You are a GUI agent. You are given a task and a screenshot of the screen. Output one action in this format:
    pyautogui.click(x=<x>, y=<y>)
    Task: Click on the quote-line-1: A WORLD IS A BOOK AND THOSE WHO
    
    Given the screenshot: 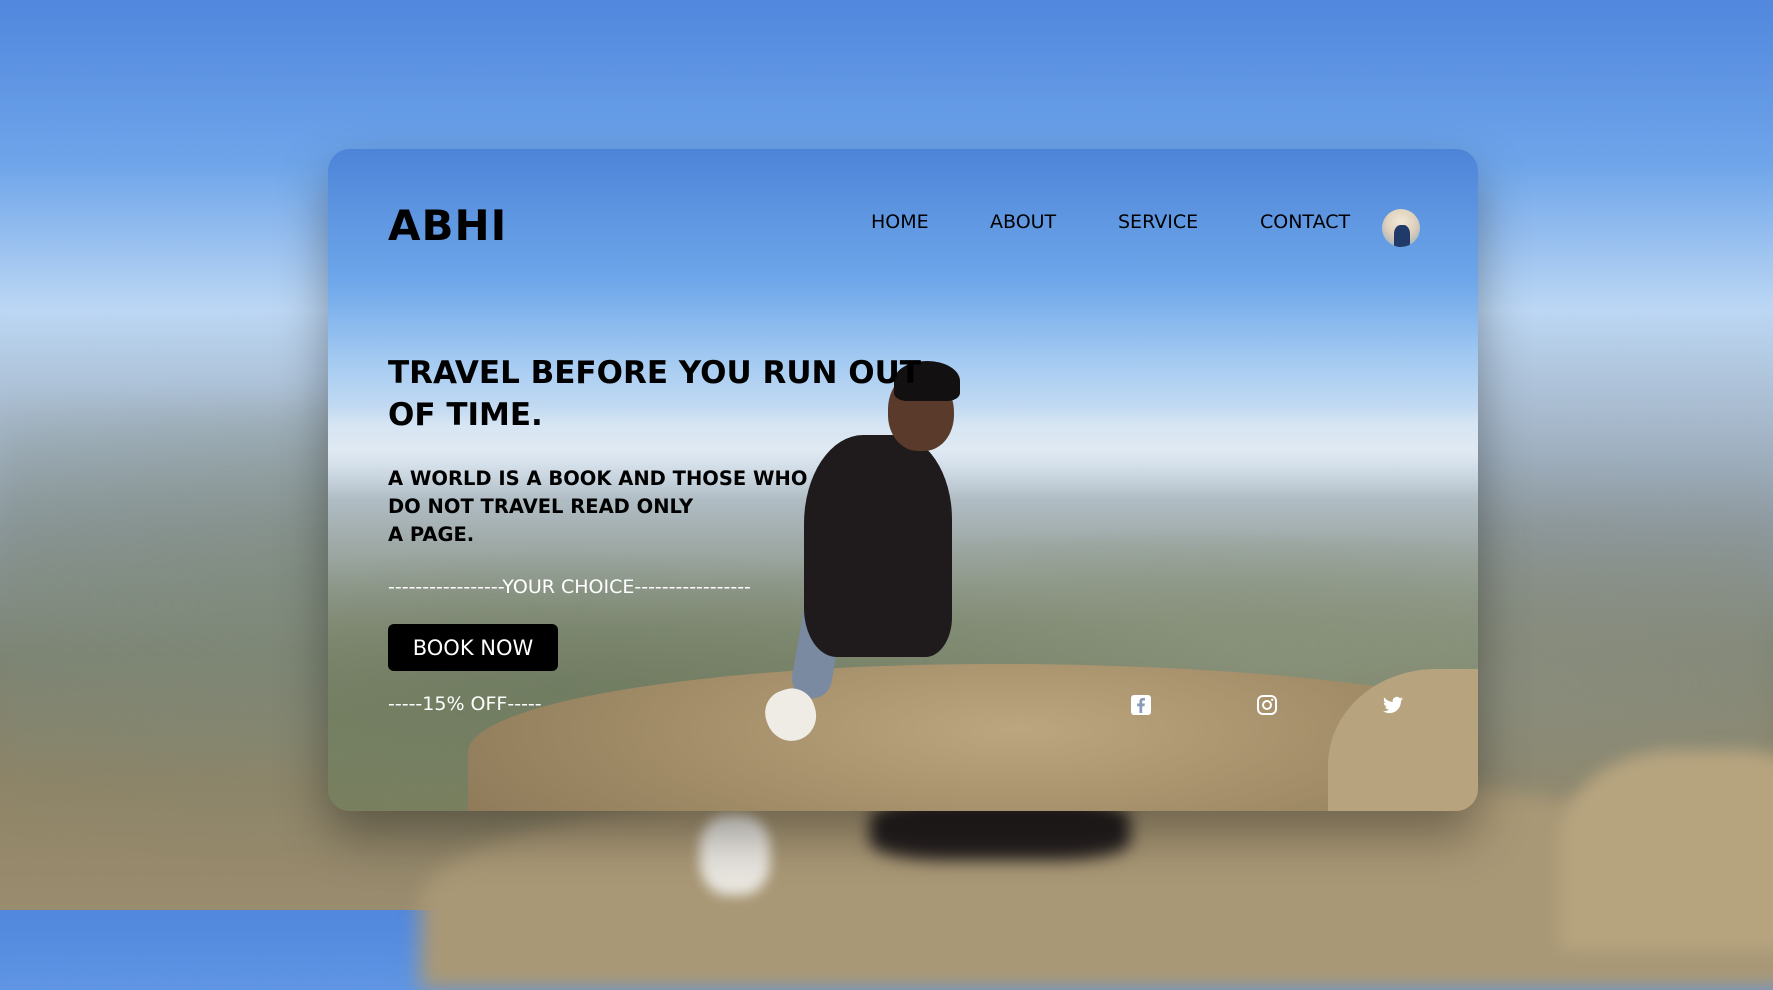 What is the action you would take?
    pyautogui.click(x=598, y=478)
    